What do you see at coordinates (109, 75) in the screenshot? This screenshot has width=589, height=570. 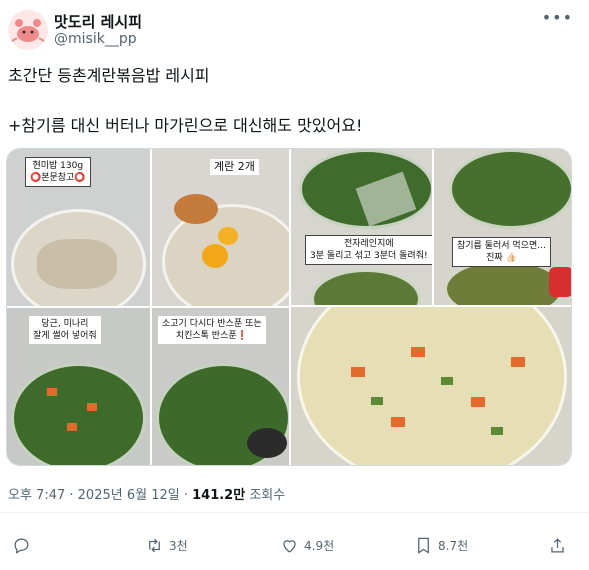 I see `post-text-line1: 초간단 등촌계란볶음밥 레시피` at bounding box center [109, 75].